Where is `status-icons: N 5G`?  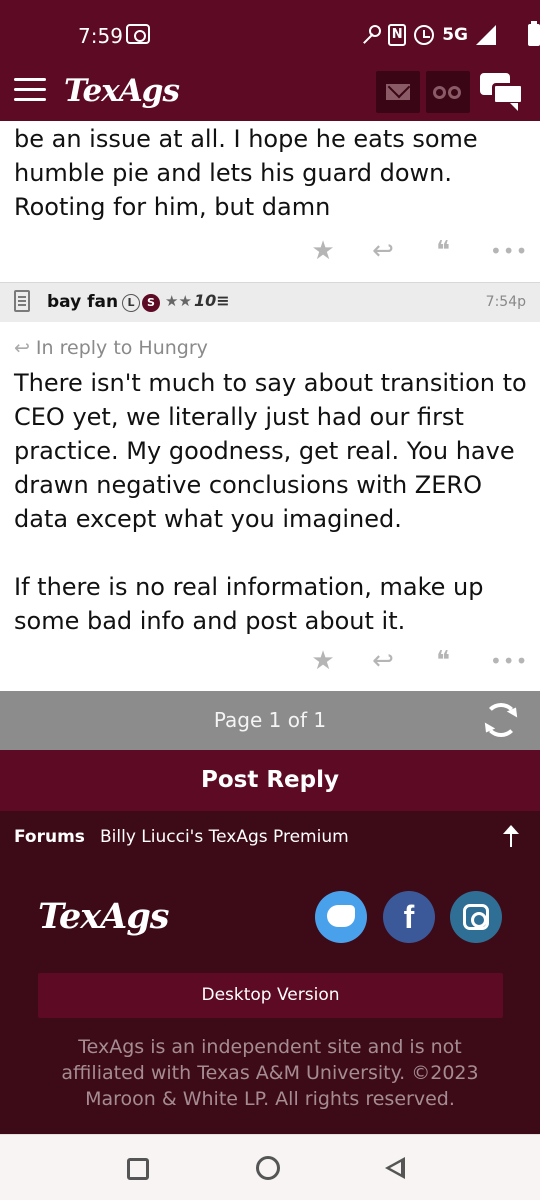
status-icons: N 5G is located at coordinates (427, 35).